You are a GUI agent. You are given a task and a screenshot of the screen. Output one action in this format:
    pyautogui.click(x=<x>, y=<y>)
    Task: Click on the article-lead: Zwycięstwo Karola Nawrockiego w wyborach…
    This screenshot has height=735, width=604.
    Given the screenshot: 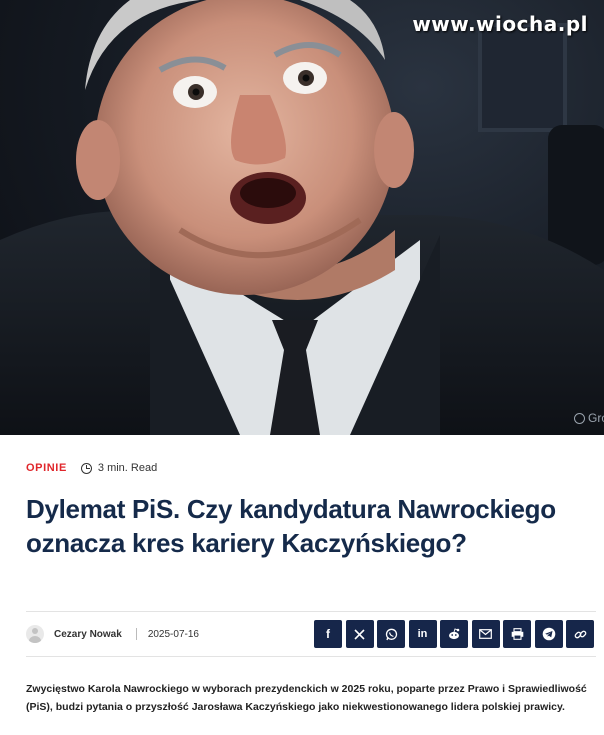 What is the action you would take?
    pyautogui.click(x=306, y=698)
    